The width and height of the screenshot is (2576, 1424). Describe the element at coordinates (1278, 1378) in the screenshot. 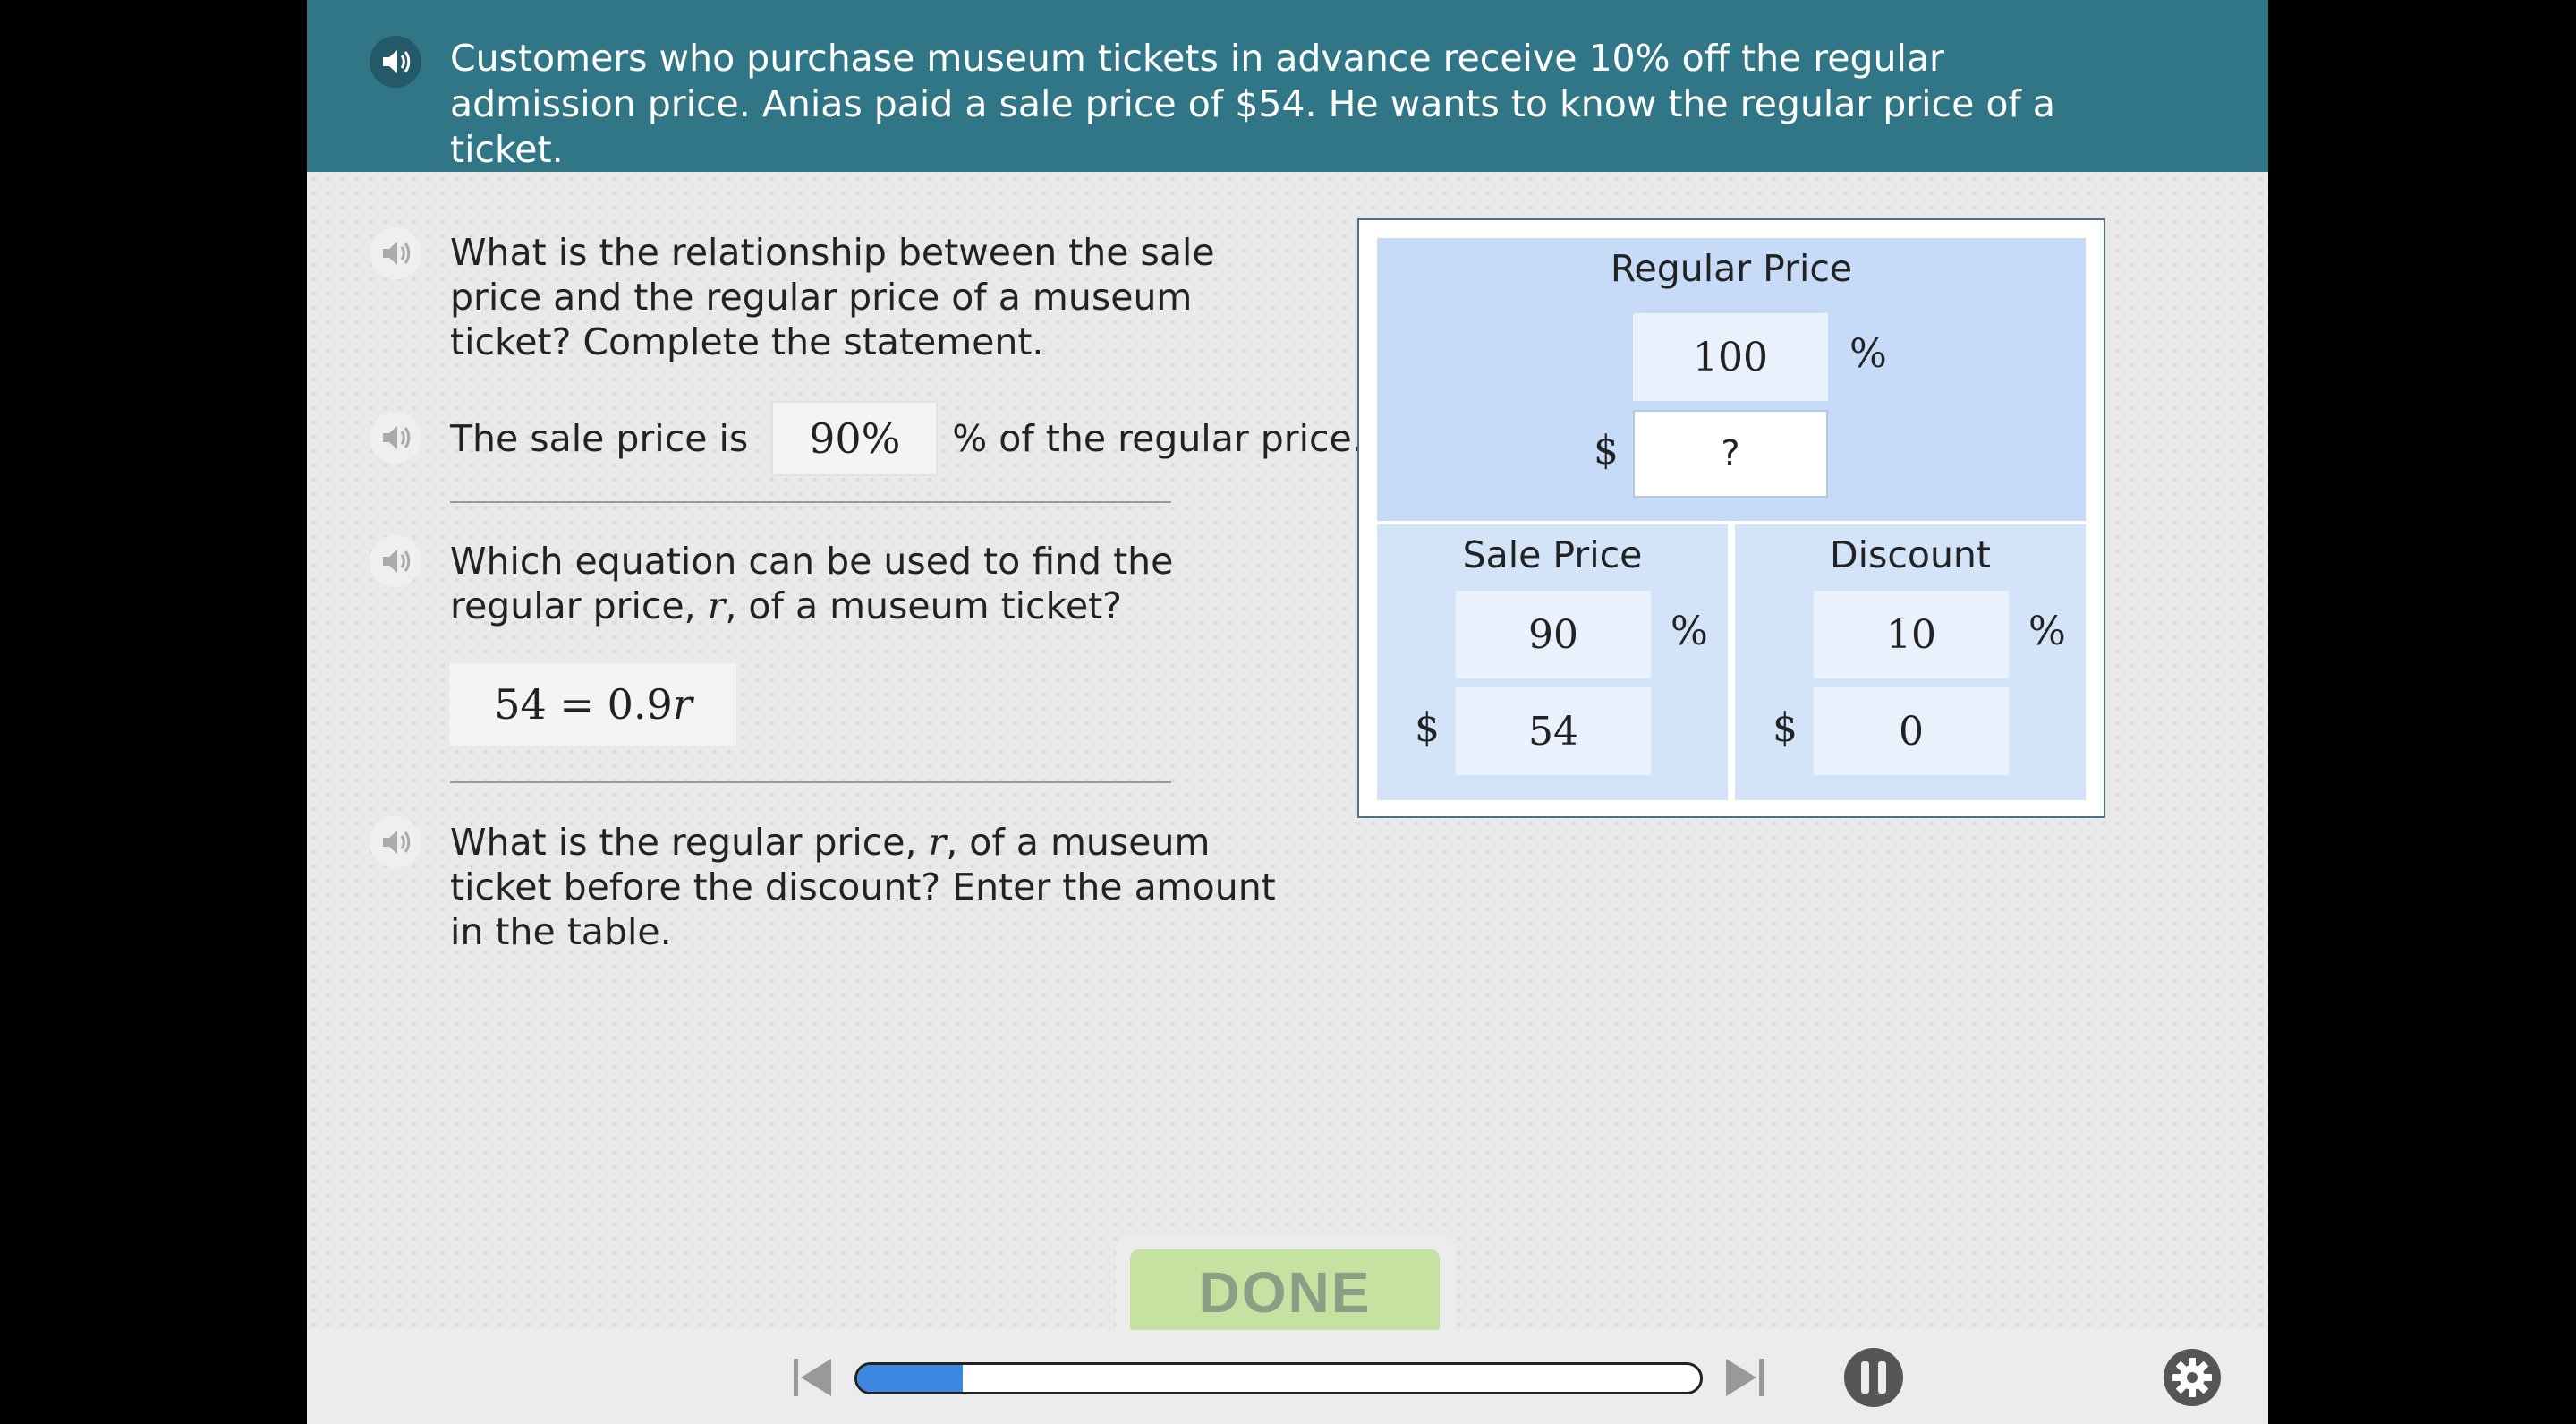

I see `progress-bar` at that location.